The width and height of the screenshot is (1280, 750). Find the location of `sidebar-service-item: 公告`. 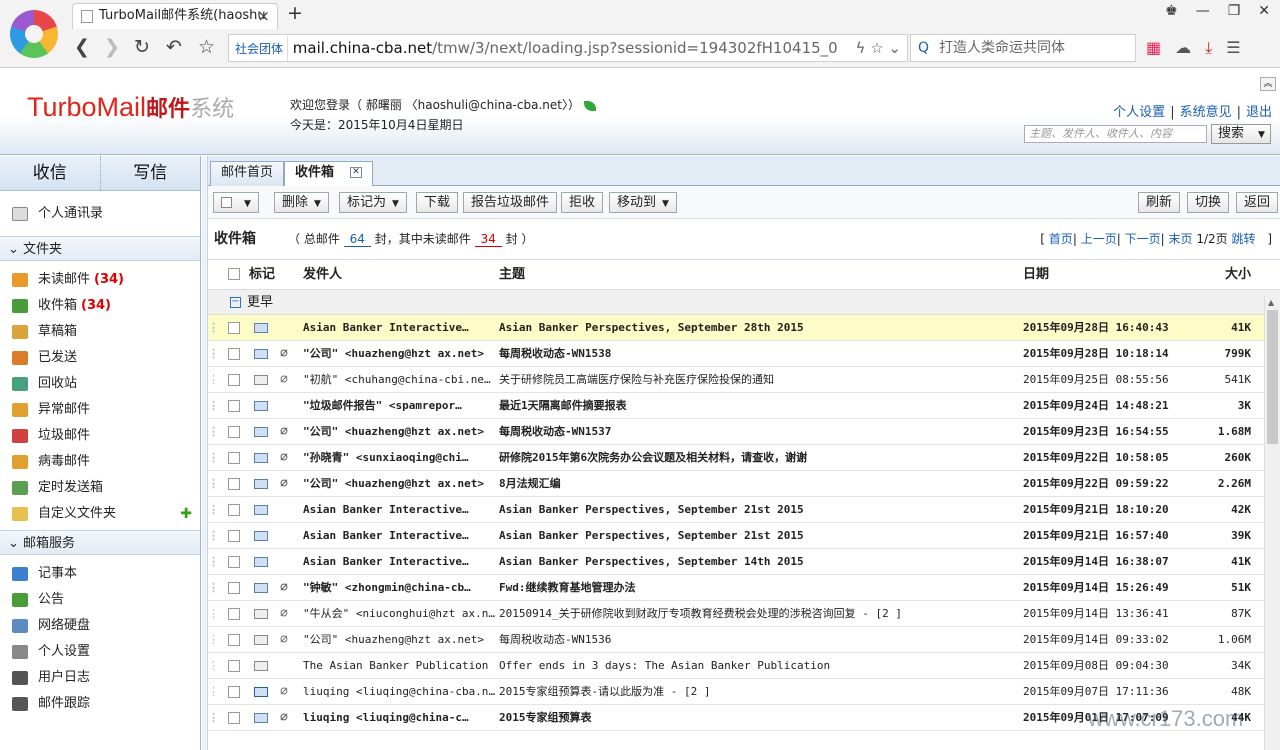

sidebar-service-item: 公告 is located at coordinates (100, 600).